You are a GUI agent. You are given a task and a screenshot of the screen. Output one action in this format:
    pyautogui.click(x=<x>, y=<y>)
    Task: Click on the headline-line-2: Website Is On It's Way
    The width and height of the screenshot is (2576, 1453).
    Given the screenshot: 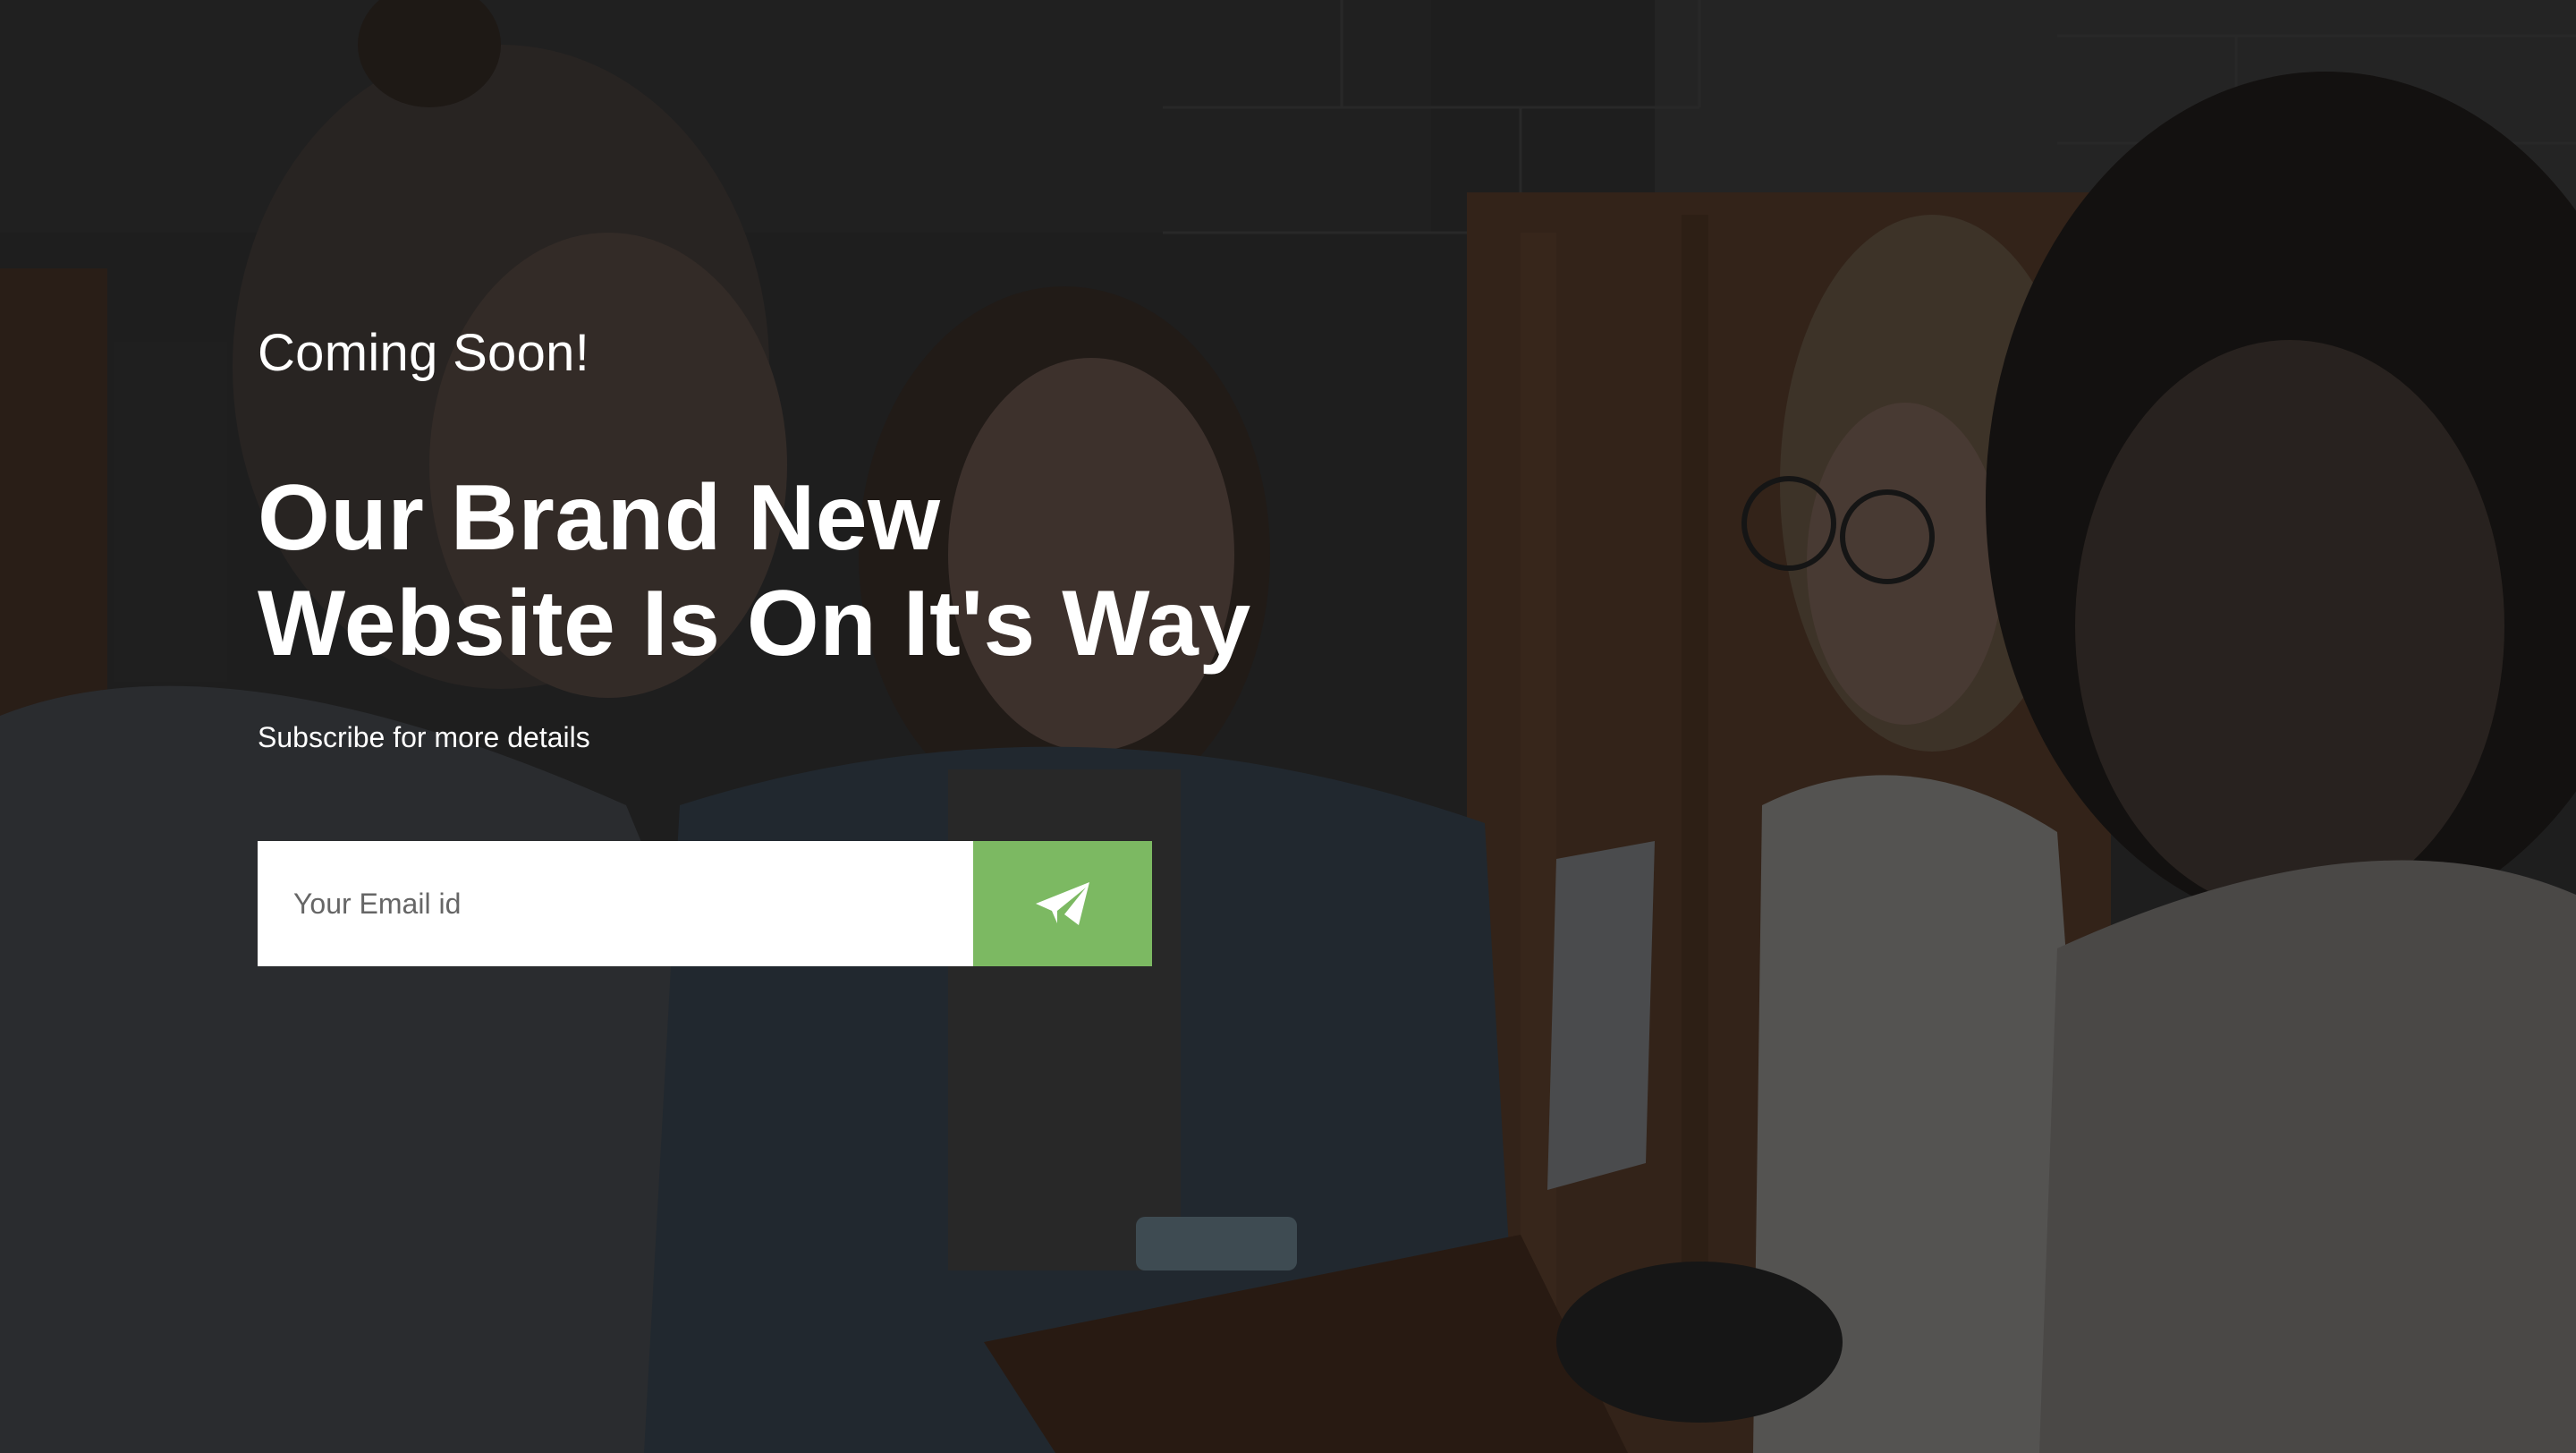 What is the action you would take?
    pyautogui.click(x=754, y=624)
    